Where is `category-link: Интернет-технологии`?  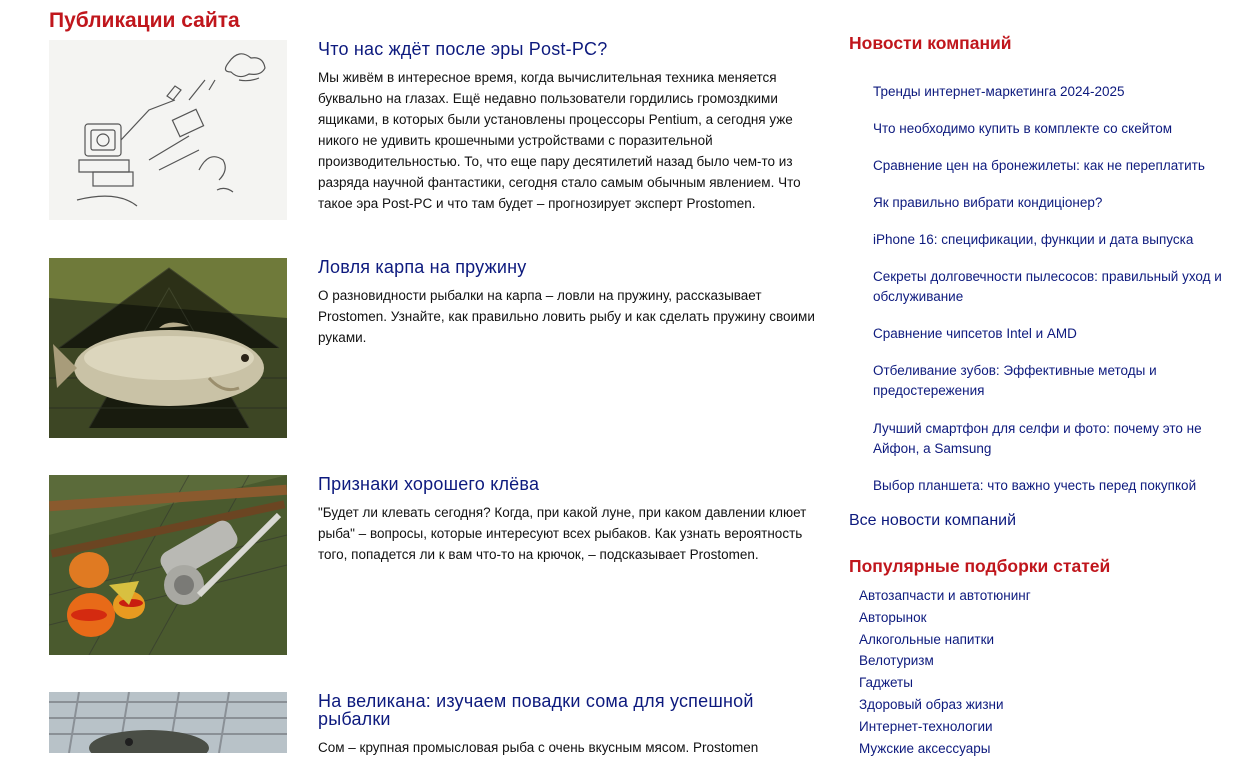
category-link: Интернет-технологии is located at coordinates (926, 726).